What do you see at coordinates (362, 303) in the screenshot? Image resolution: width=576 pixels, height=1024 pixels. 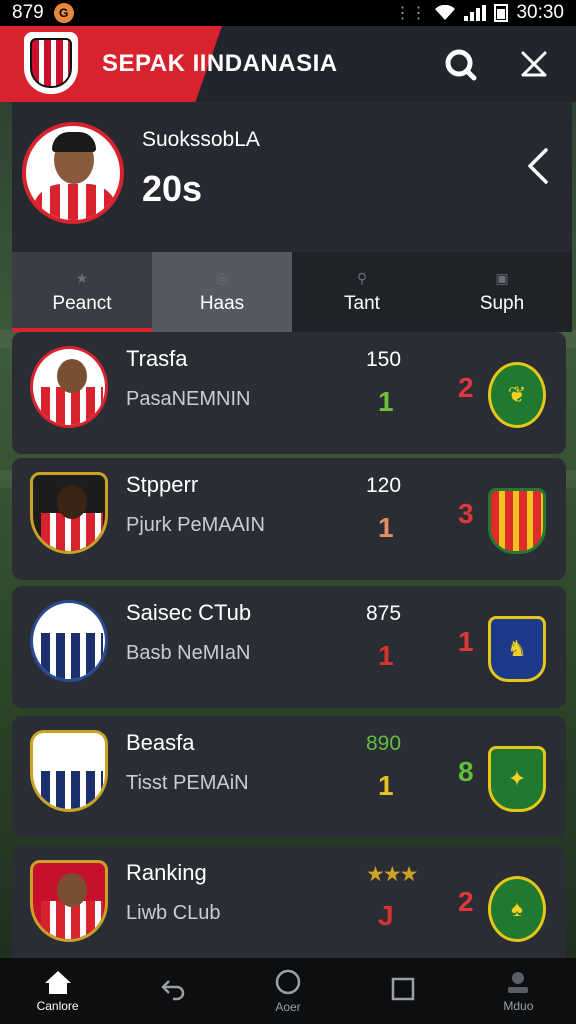 I see `tab-label: Tant` at bounding box center [362, 303].